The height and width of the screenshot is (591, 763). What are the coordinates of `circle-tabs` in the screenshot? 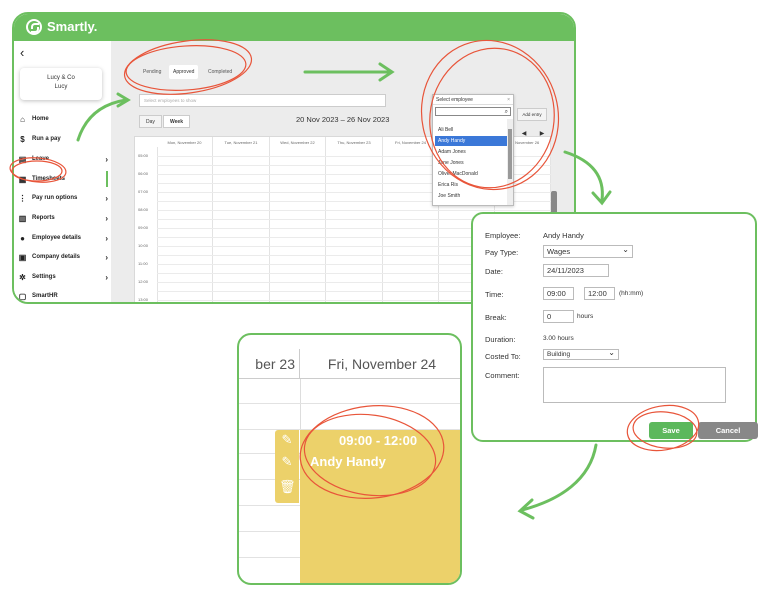 It's located at (188, 67).